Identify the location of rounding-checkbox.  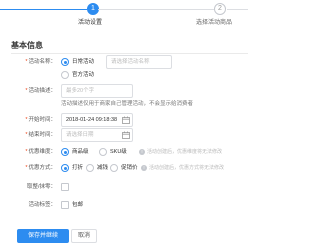
(65, 187).